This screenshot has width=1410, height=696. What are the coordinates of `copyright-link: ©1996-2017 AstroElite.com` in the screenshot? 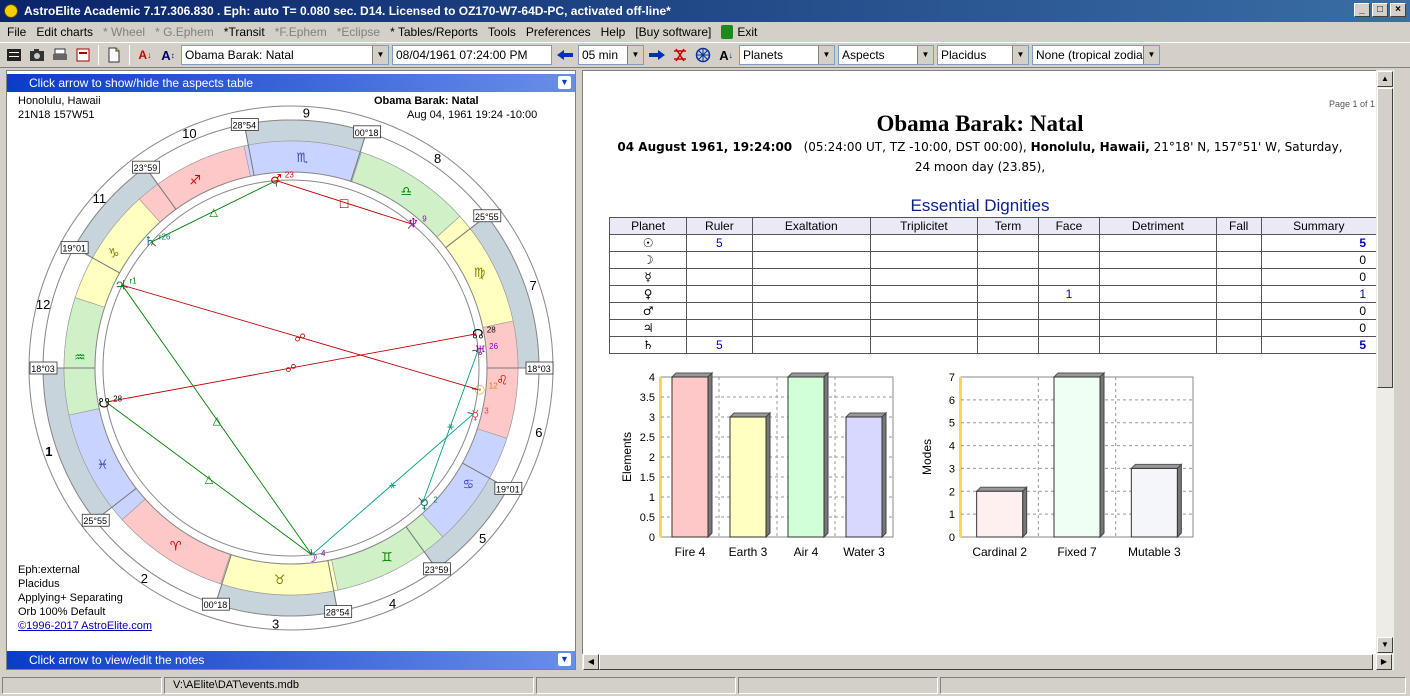 It's located at (85, 626).